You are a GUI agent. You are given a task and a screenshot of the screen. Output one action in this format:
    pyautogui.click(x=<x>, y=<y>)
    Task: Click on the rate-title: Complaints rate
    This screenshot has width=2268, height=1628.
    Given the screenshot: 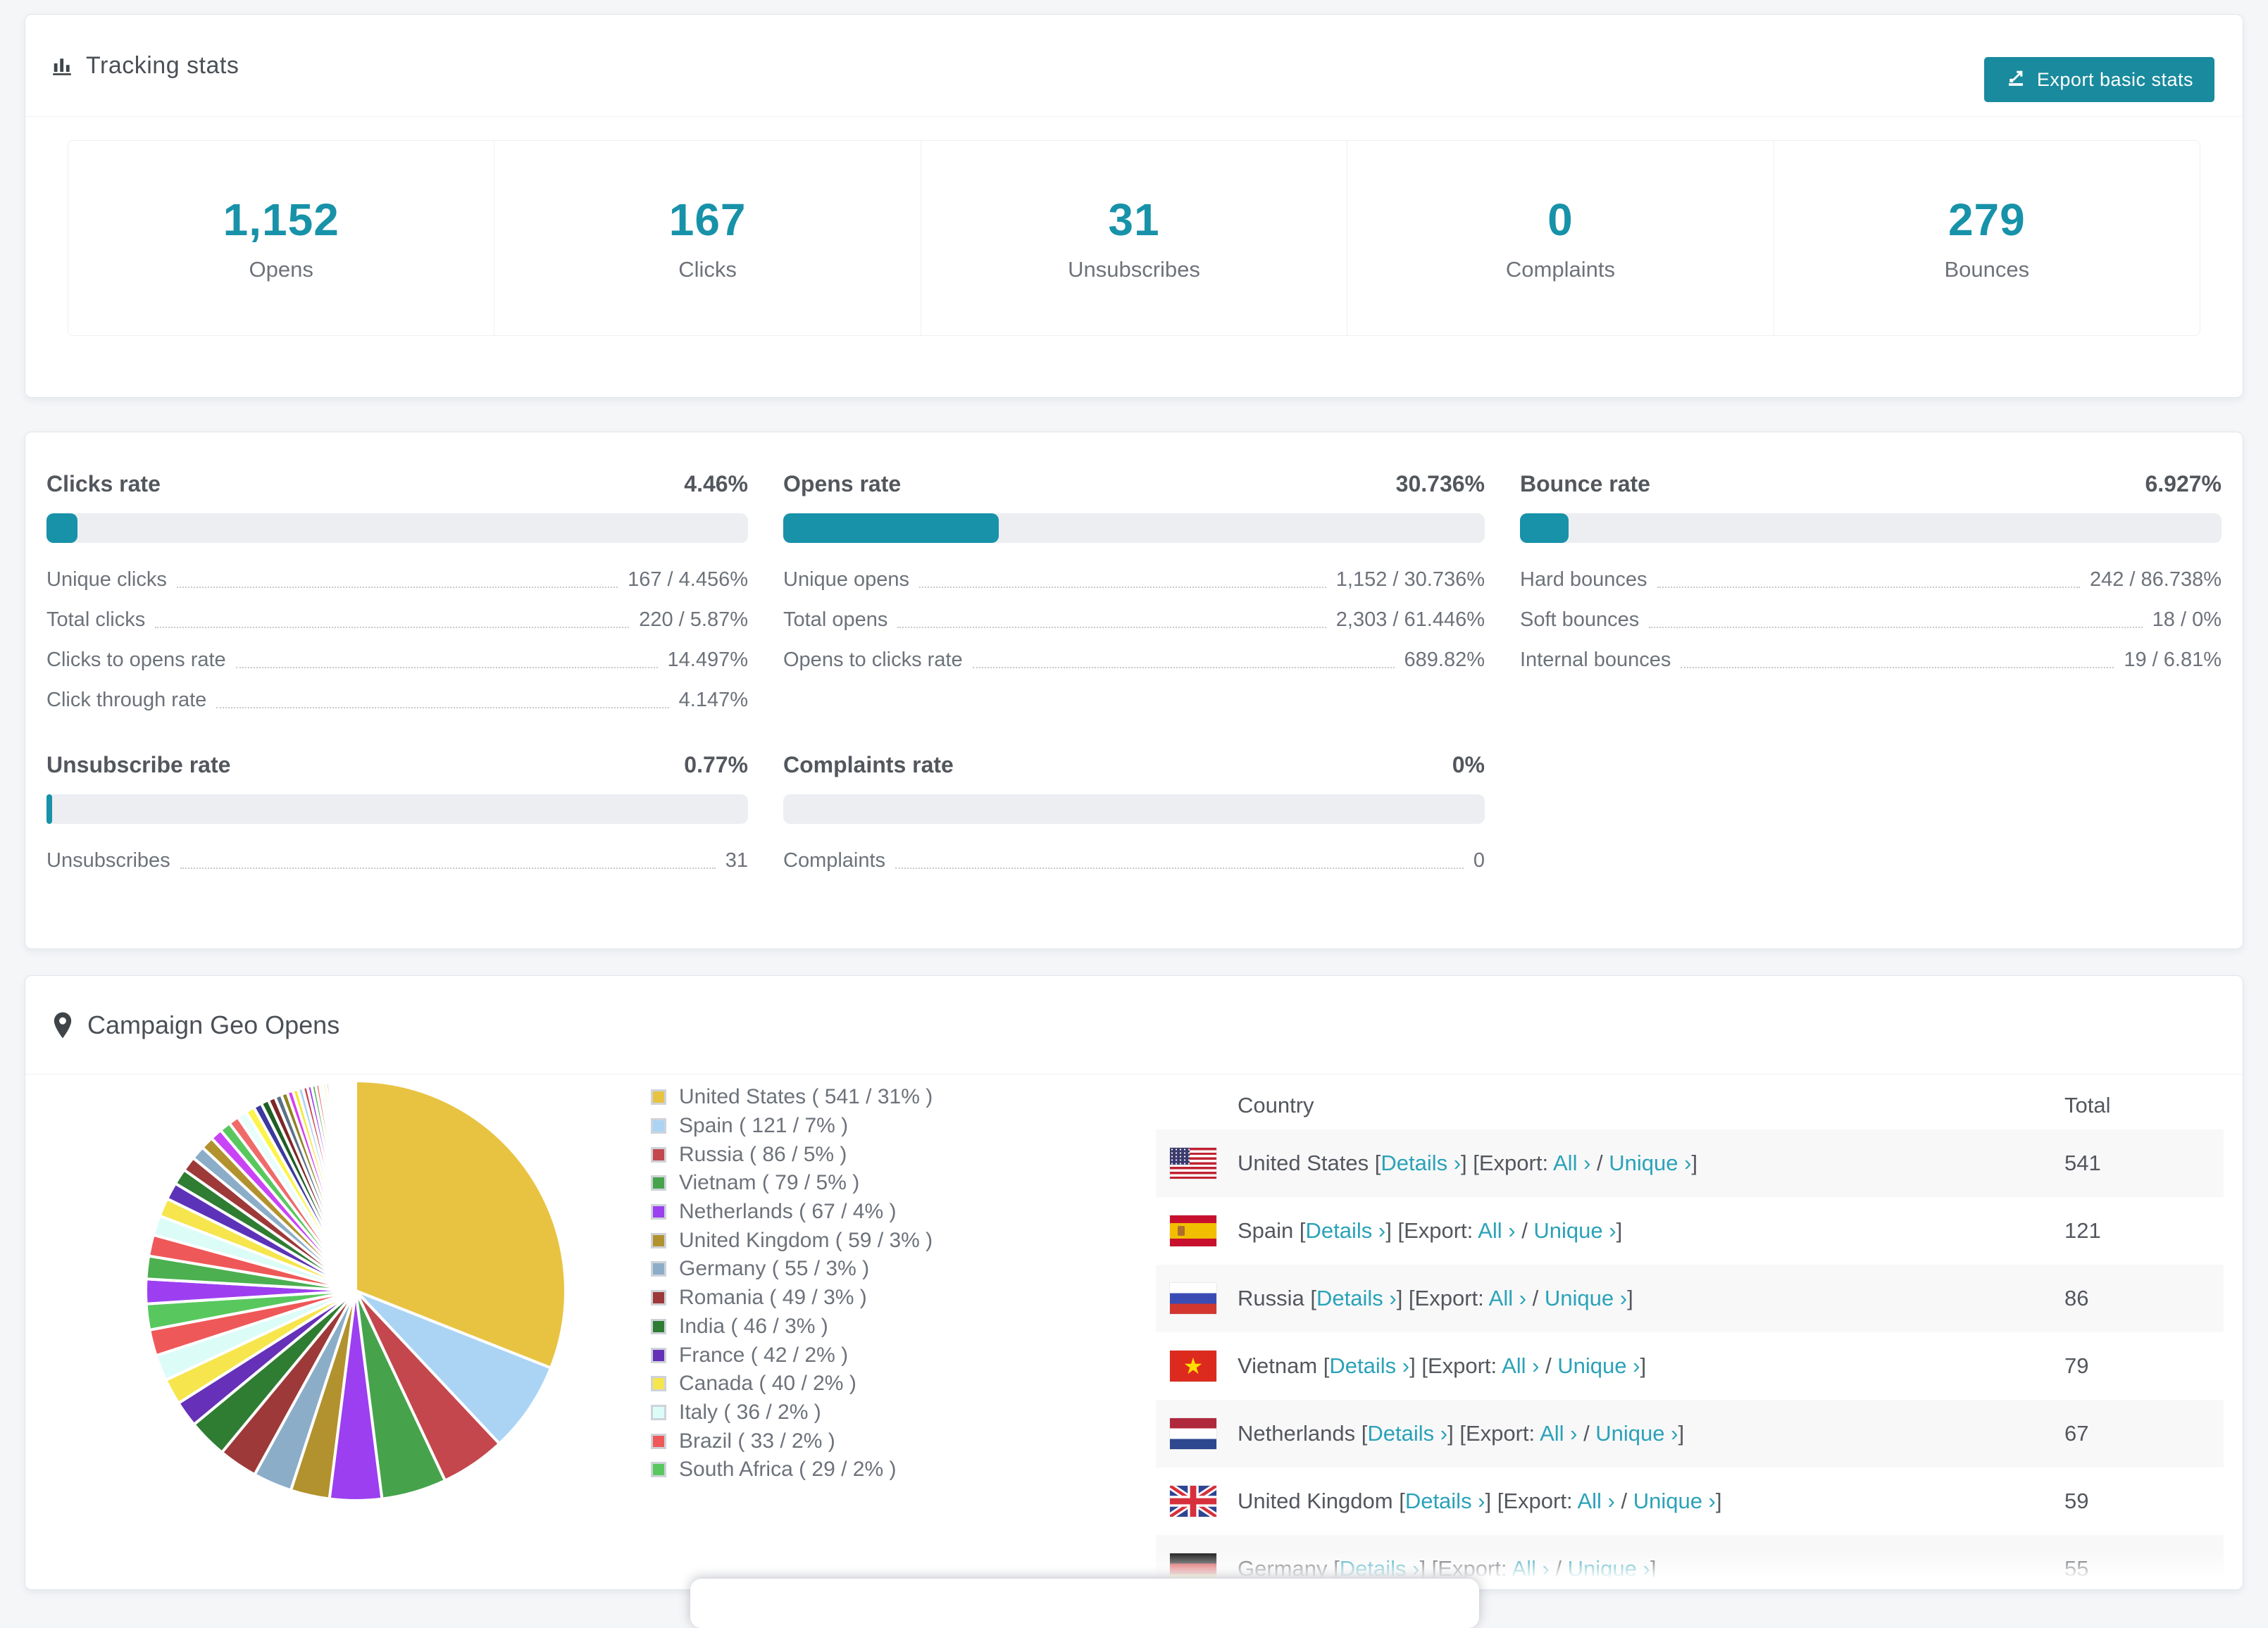 What is the action you would take?
    pyautogui.click(x=869, y=764)
    